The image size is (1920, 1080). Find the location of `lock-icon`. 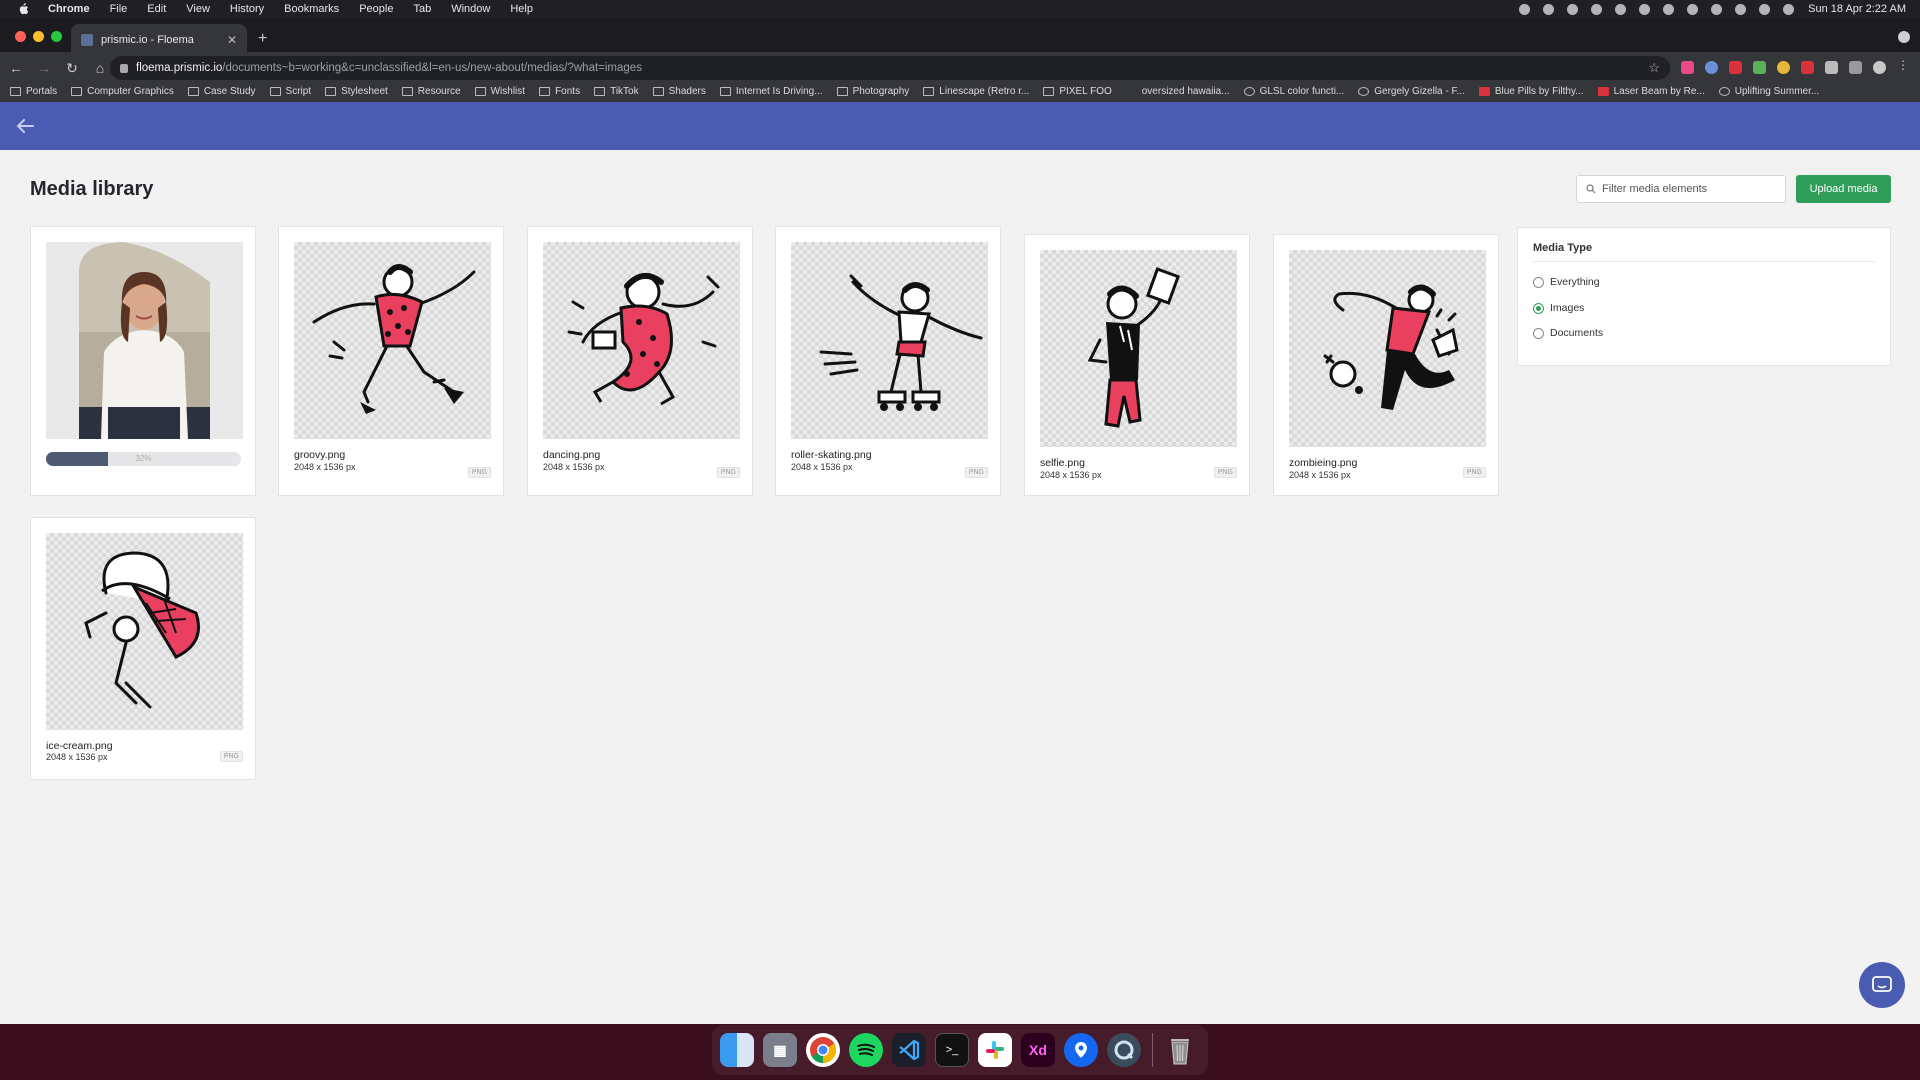

lock-icon is located at coordinates (124, 68).